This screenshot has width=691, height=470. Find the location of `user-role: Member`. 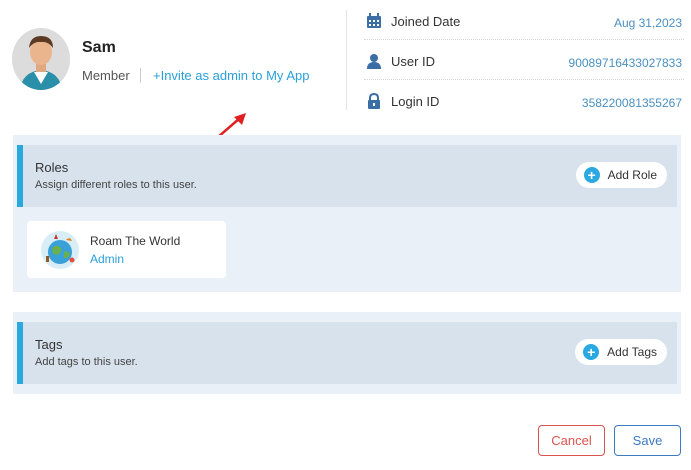

user-role: Member is located at coordinates (106, 75).